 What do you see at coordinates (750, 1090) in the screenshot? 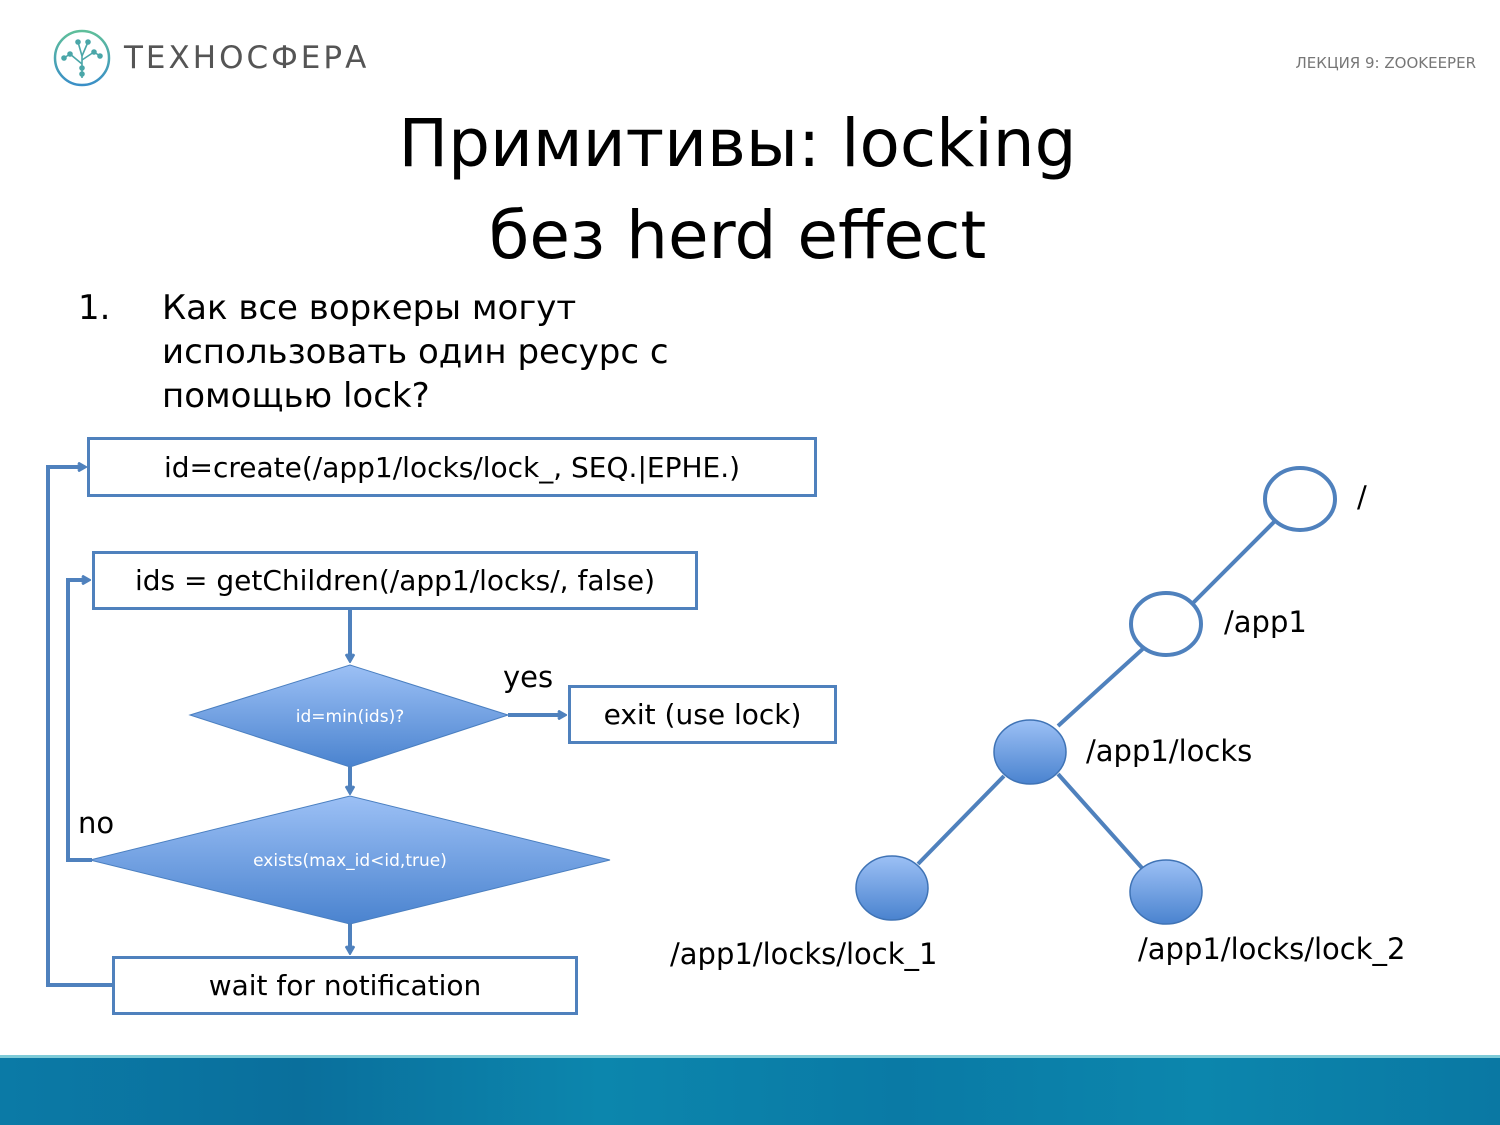
I see `footer-band` at bounding box center [750, 1090].